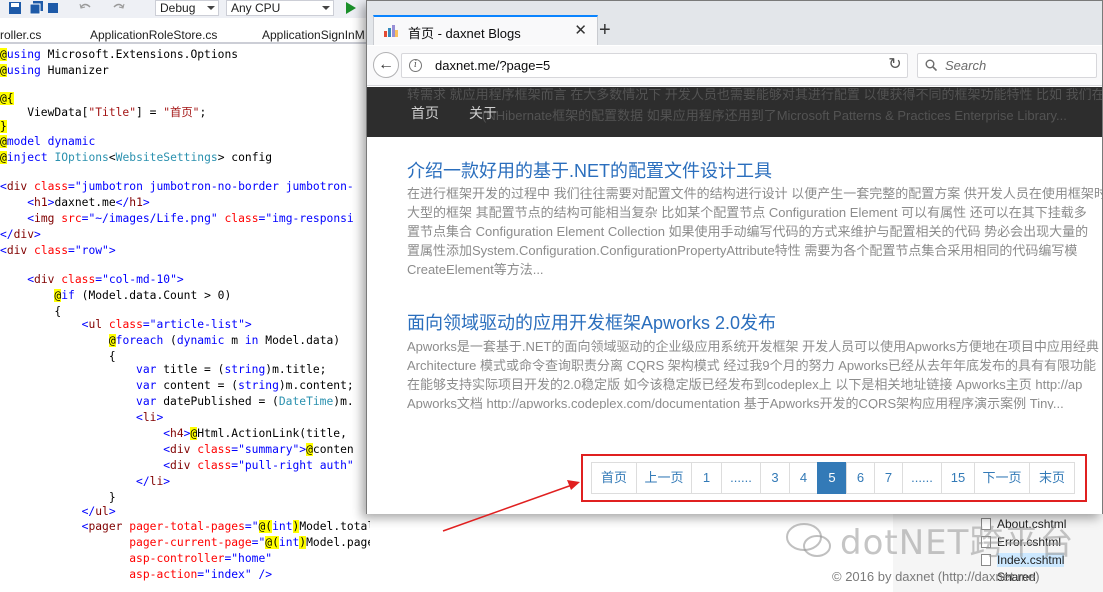 Image resolution: width=1103 pixels, height=592 pixels. I want to click on browser-tab: 首页 - daxnet Blogs ✕, so click(485, 30).